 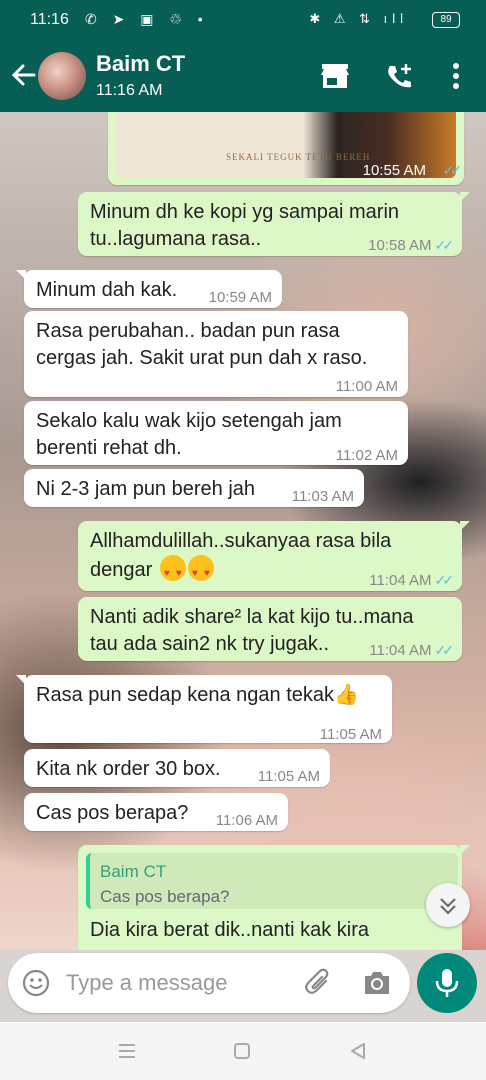 What do you see at coordinates (23, 75) in the screenshot?
I see `back-arrow-icon` at bounding box center [23, 75].